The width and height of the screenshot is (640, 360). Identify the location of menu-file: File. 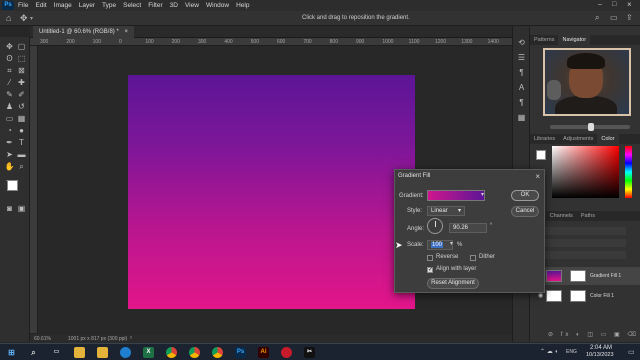
(23, 5).